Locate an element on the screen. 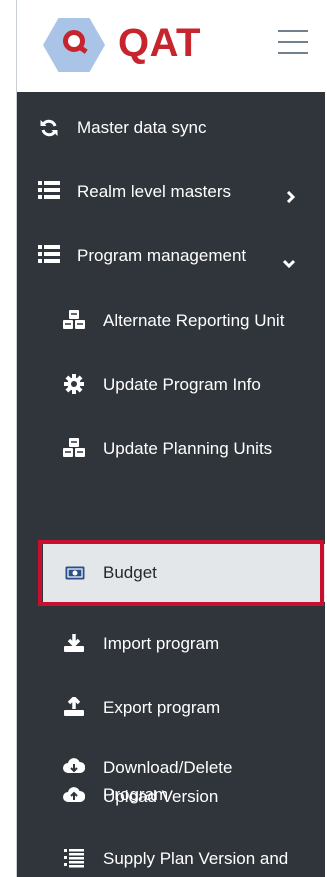 This screenshot has width=327, height=877. sidebar-item-label: Alternate Reporting Unit is located at coordinates (194, 320).